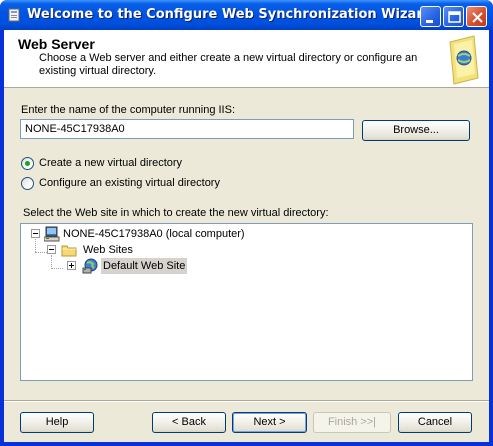  What do you see at coordinates (435, 422) in the screenshot?
I see `cancel-button: Cancel` at bounding box center [435, 422].